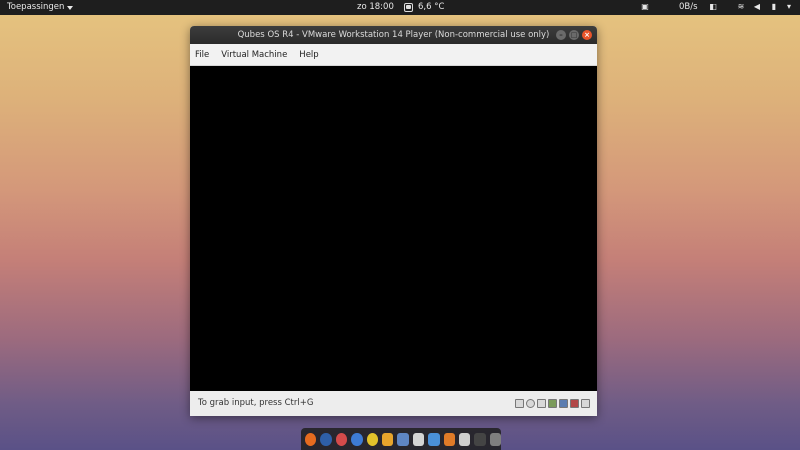 The width and height of the screenshot is (800, 450). Describe the element at coordinates (70, 7) in the screenshot. I see `chevron-down-icon` at that location.